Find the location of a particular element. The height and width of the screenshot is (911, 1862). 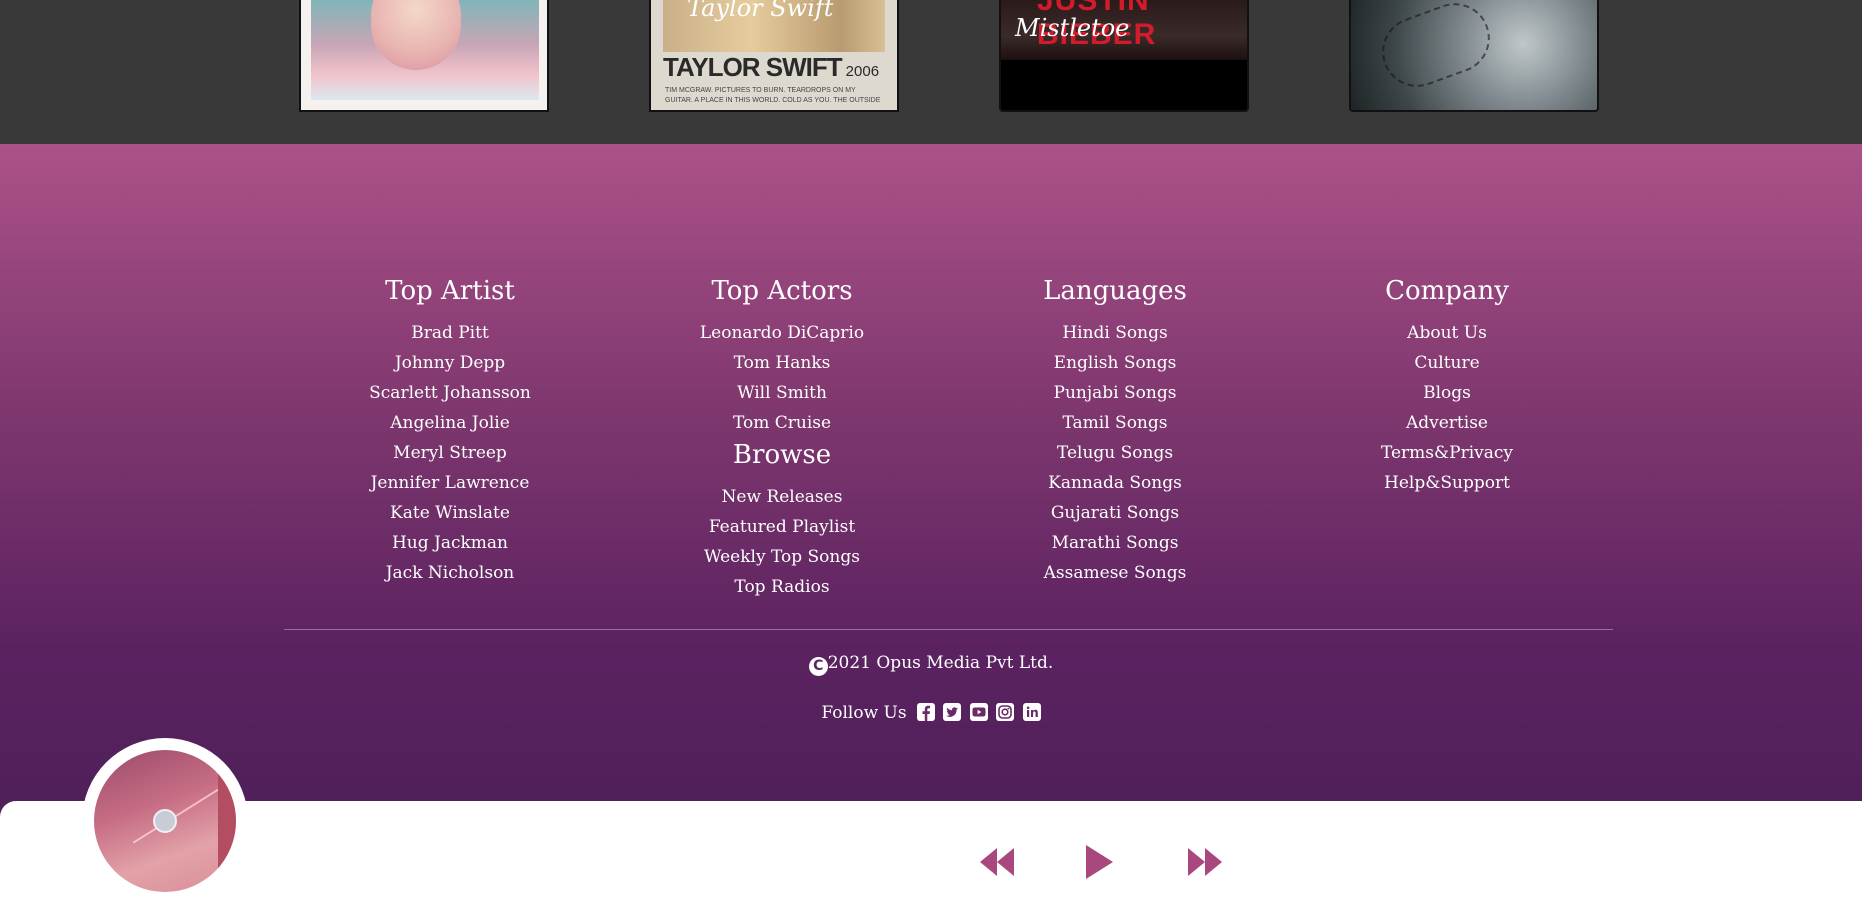

album-card-mistletoe: JUSTIN BIEBER Mistletoe is located at coordinates (1124, 56).